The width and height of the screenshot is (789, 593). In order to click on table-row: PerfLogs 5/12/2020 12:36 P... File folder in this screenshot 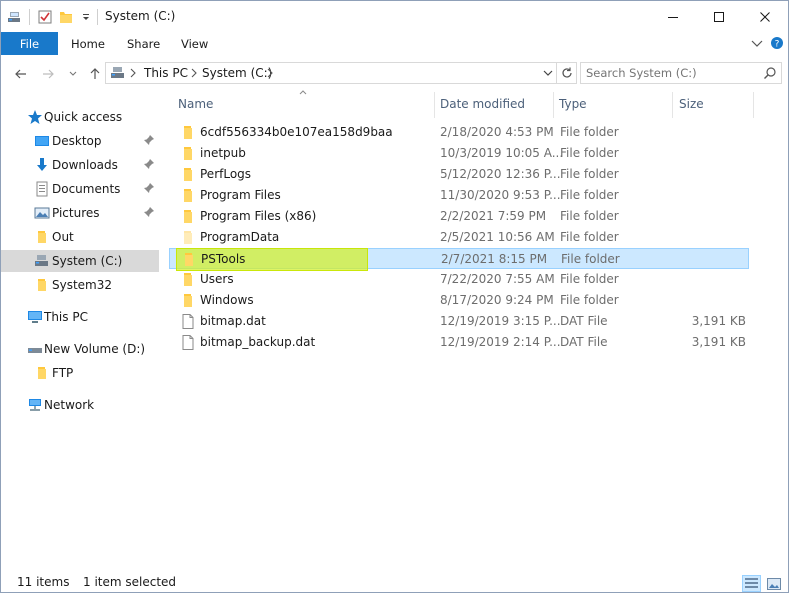, I will do `click(459, 174)`.